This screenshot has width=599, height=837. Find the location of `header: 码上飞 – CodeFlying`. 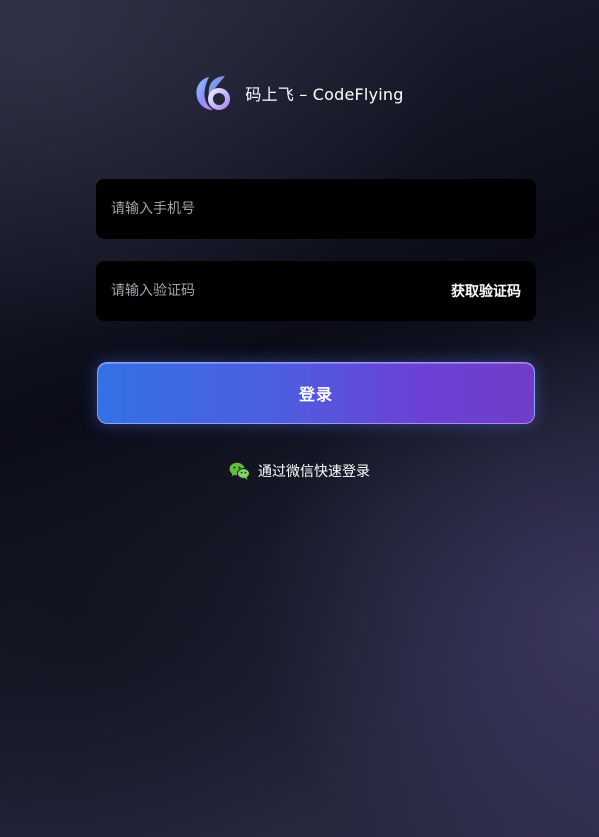

header: 码上飞 – CodeFlying is located at coordinates (299, 93).